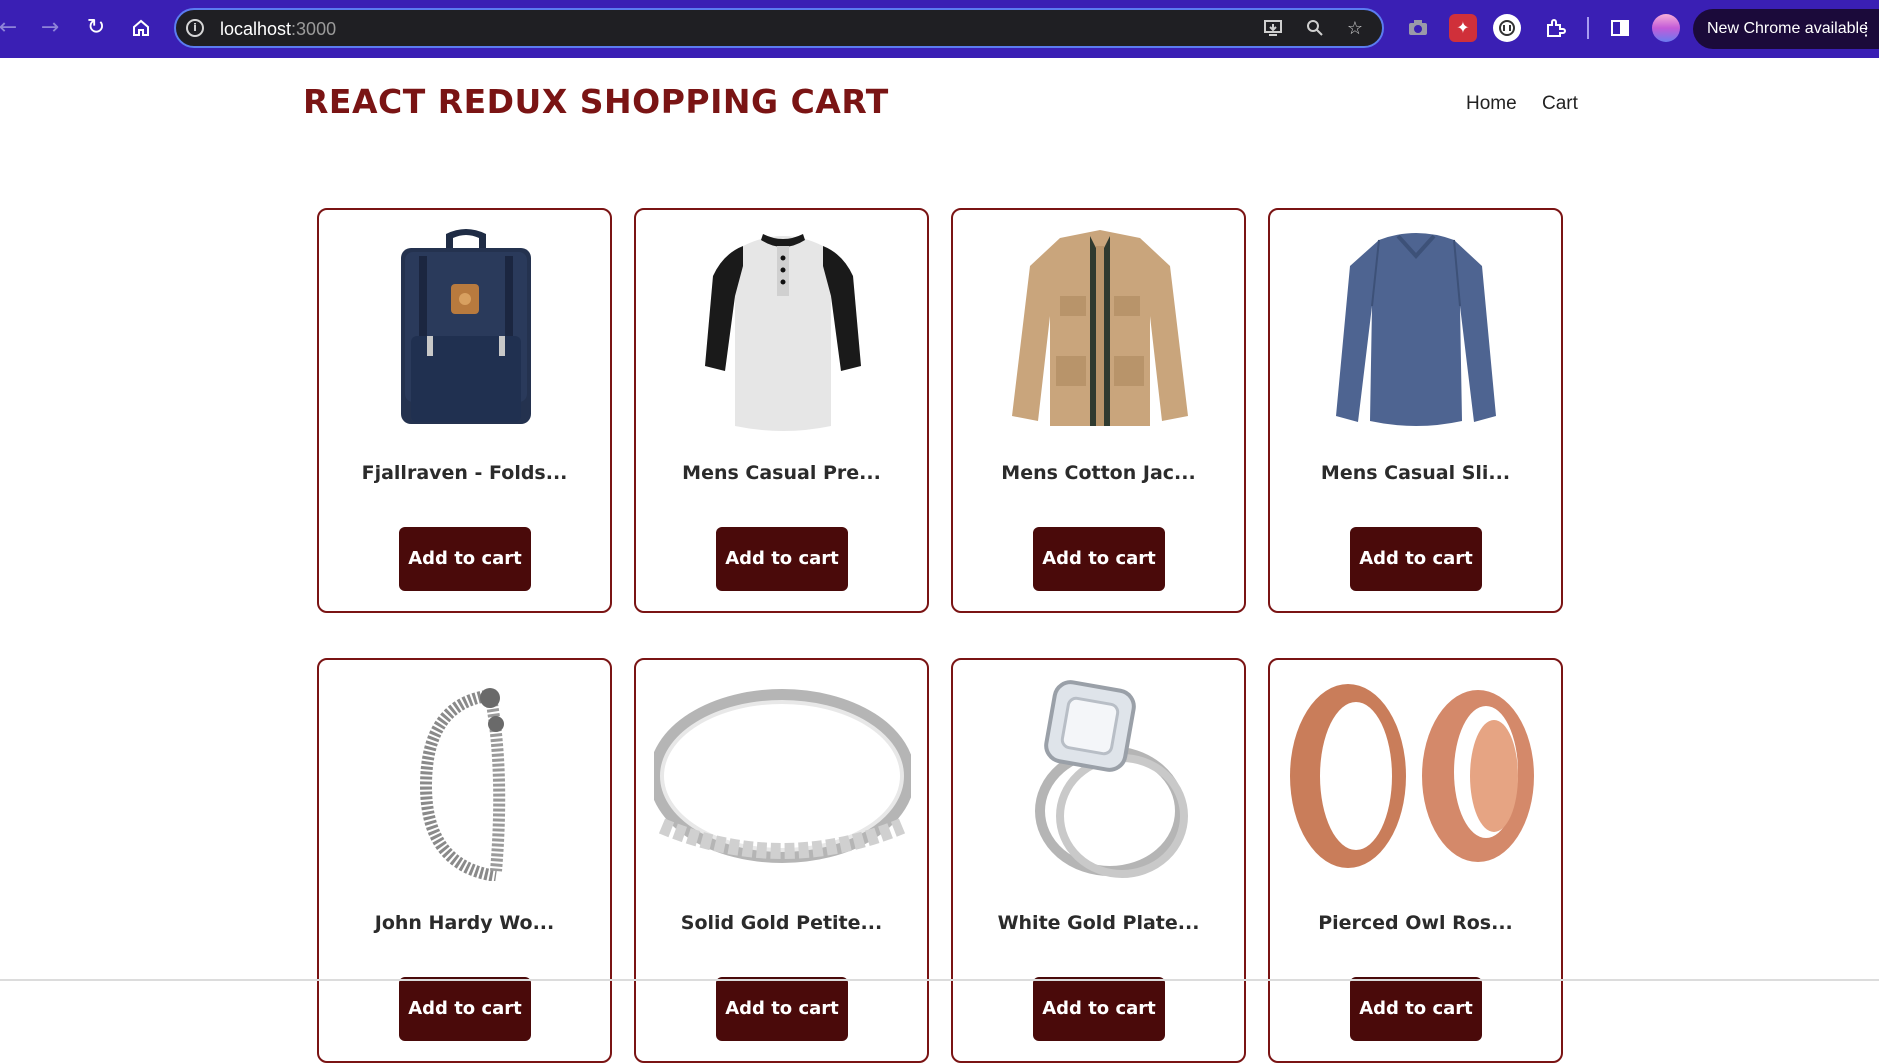 Image resolution: width=1879 pixels, height=1063 pixels. What do you see at coordinates (1099, 778) in the screenshot?
I see `product-image-ring` at bounding box center [1099, 778].